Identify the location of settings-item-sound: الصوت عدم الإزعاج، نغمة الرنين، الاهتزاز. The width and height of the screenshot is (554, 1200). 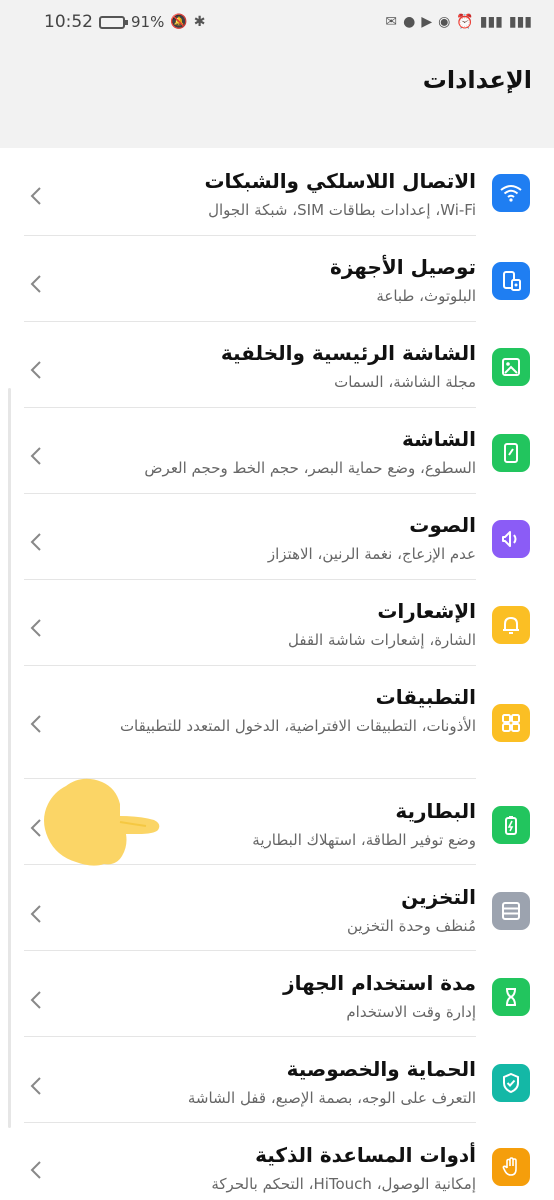
(289, 542).